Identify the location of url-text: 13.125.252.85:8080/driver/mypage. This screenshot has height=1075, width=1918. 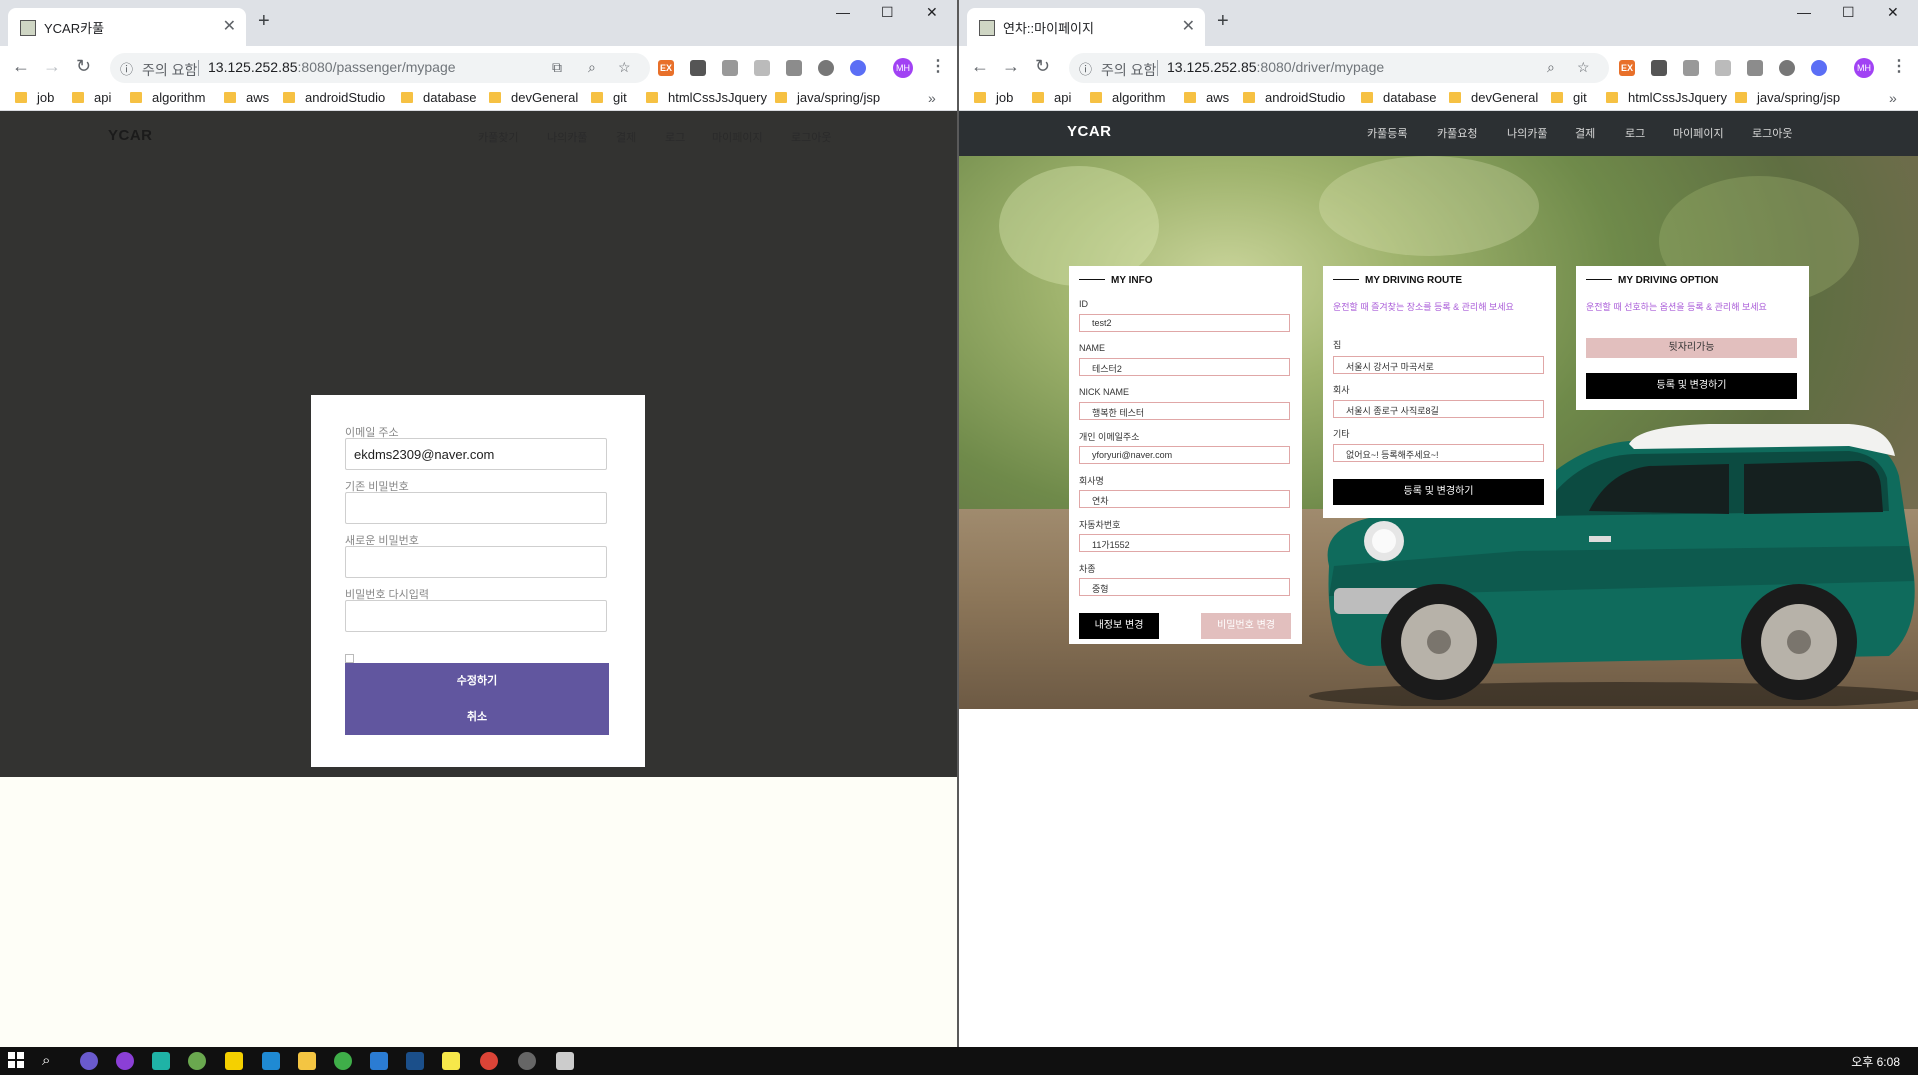
(1275, 67).